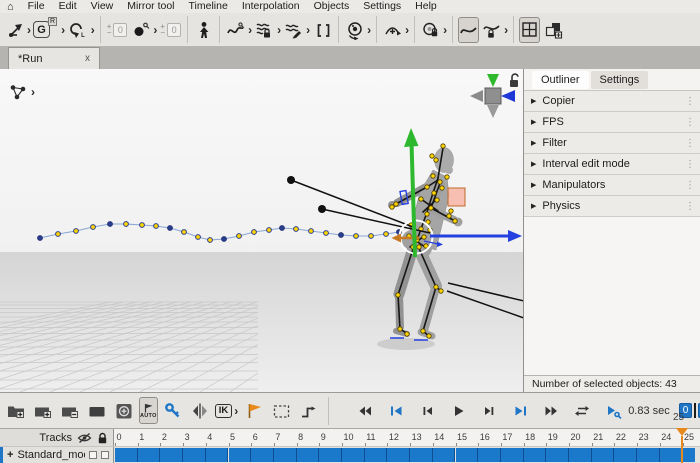  Describe the element at coordinates (36, 6) in the screenshot. I see `menu-item-file: File` at that location.